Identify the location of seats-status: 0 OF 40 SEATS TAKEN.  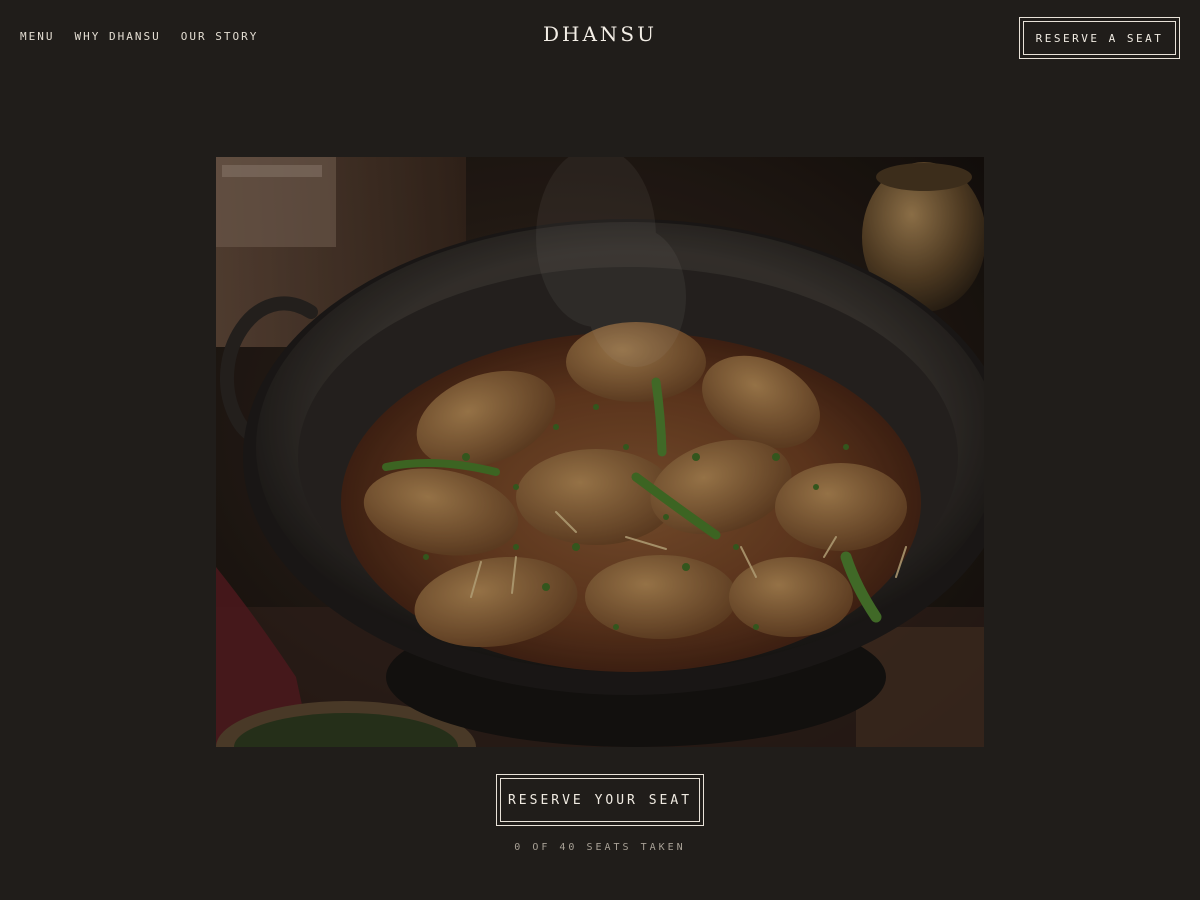
(600, 847).